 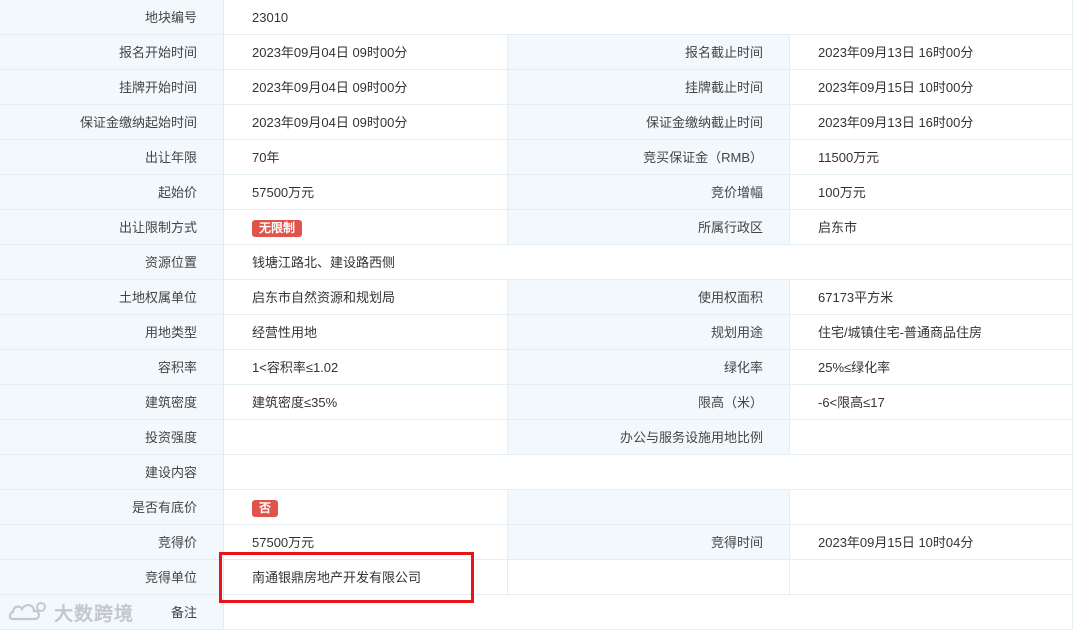 I want to click on table-row: 资源位置 钱塘江路北、建设路西侧, so click(x=536, y=262).